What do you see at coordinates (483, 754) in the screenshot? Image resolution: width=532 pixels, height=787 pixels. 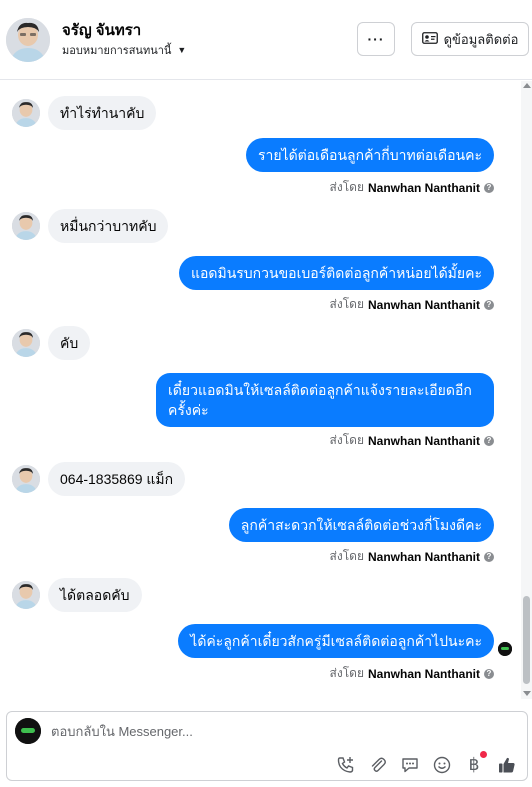 I see `notification-dot` at bounding box center [483, 754].